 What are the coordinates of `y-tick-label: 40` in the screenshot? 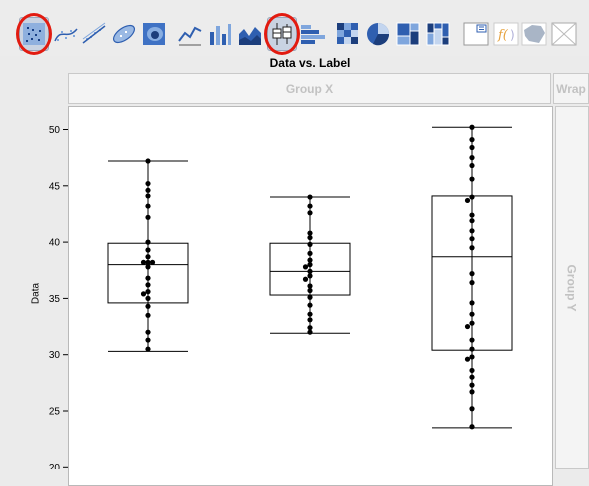 It's located at (55, 243).